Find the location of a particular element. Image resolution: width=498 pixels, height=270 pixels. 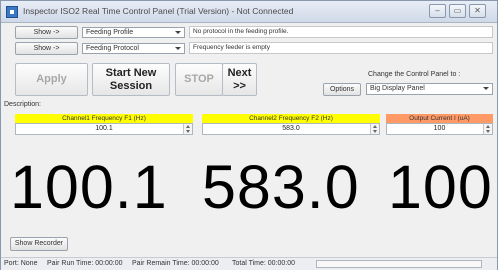

channel3-input: 100 is located at coordinates (439, 129).